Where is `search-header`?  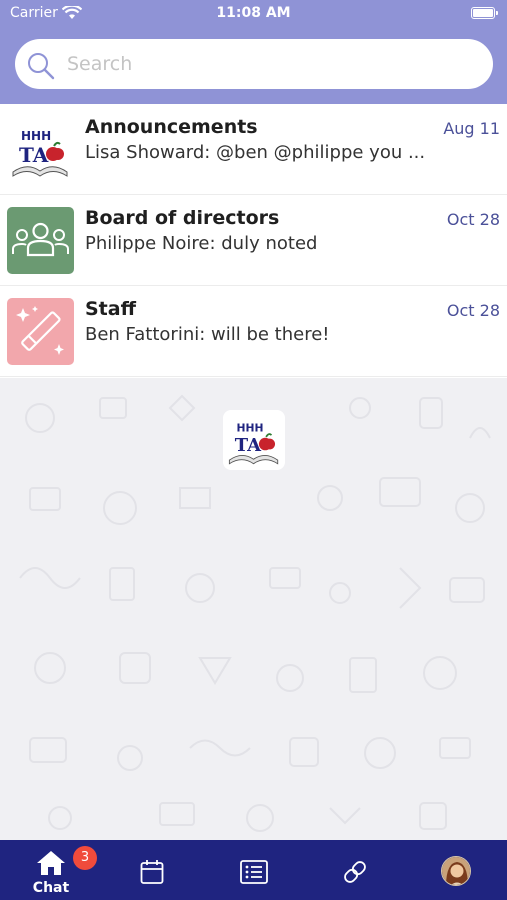 search-header is located at coordinates (253, 65).